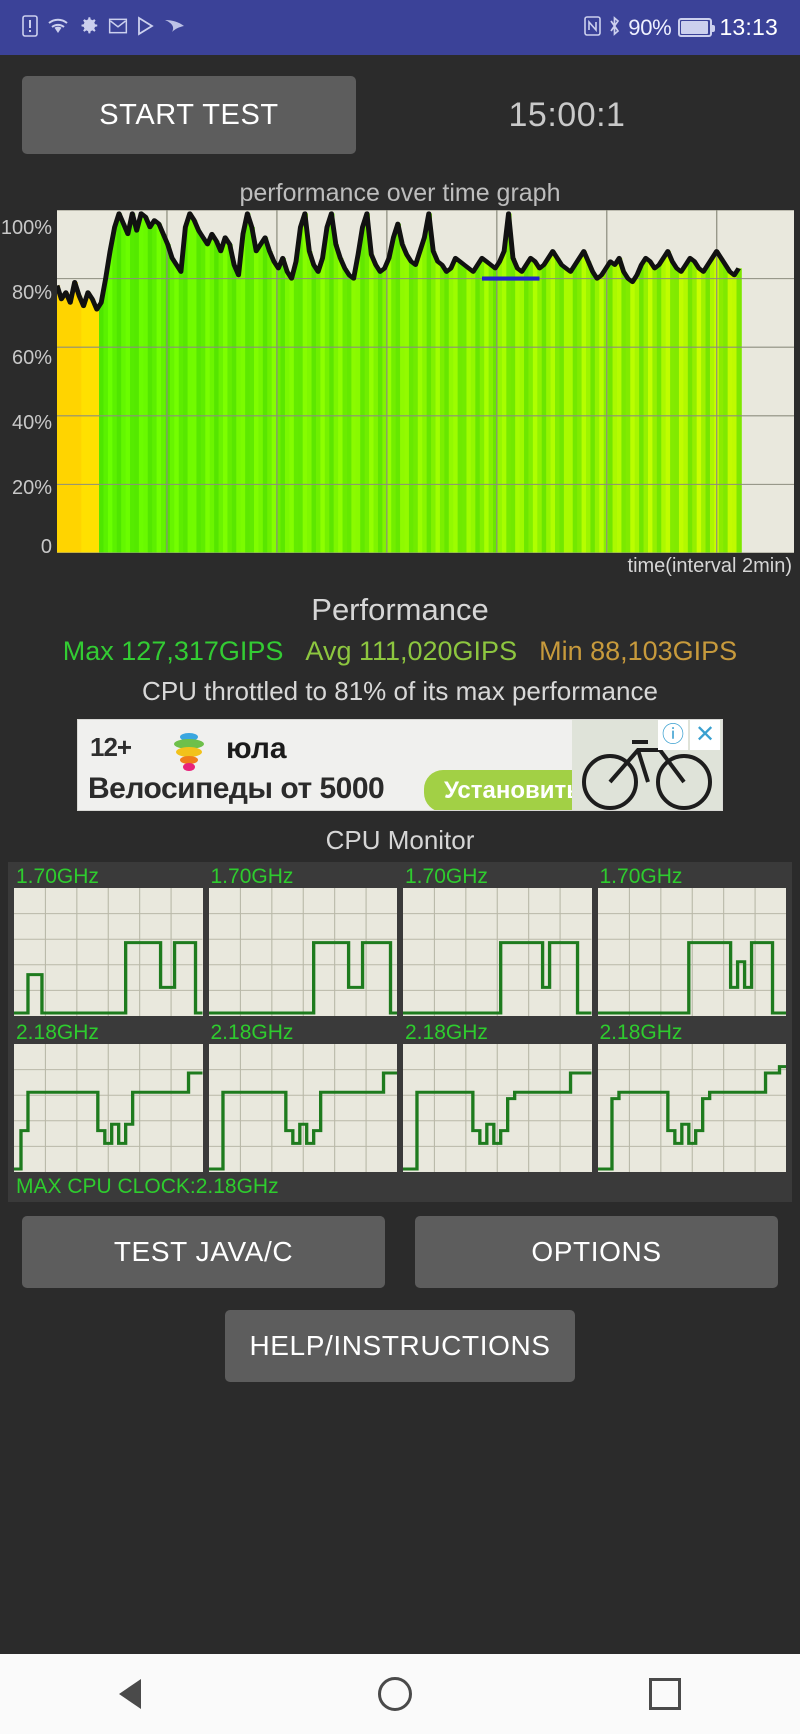  I want to click on ad-close-icon: ✕, so click(705, 735).